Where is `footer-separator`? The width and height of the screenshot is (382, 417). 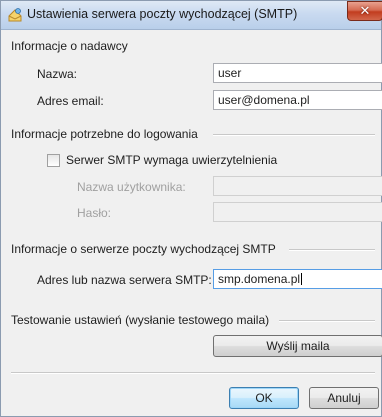
footer-separator is located at coordinates (193, 373).